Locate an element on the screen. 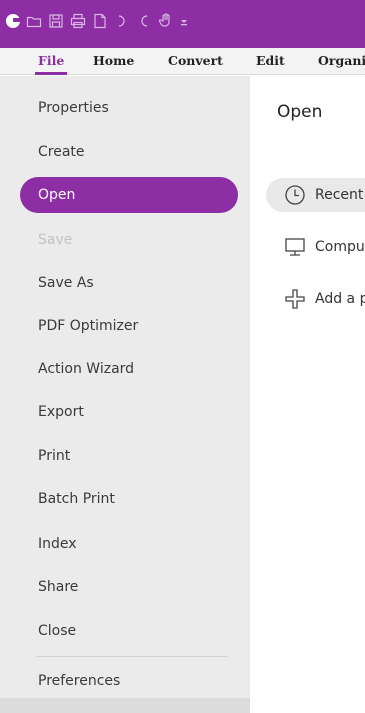  sidebar-item-action-wizard: Action Wizard is located at coordinates (129, 369).